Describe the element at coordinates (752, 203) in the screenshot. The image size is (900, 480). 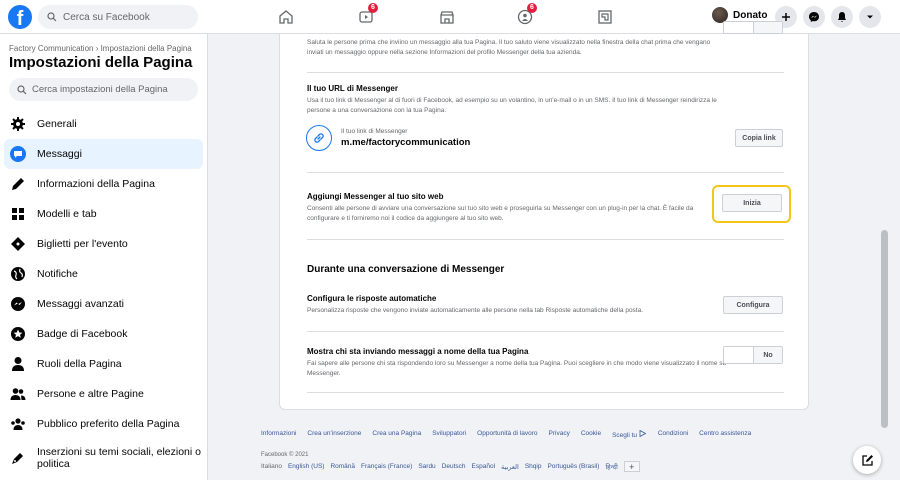
I see `start-button: Inizia` at that location.